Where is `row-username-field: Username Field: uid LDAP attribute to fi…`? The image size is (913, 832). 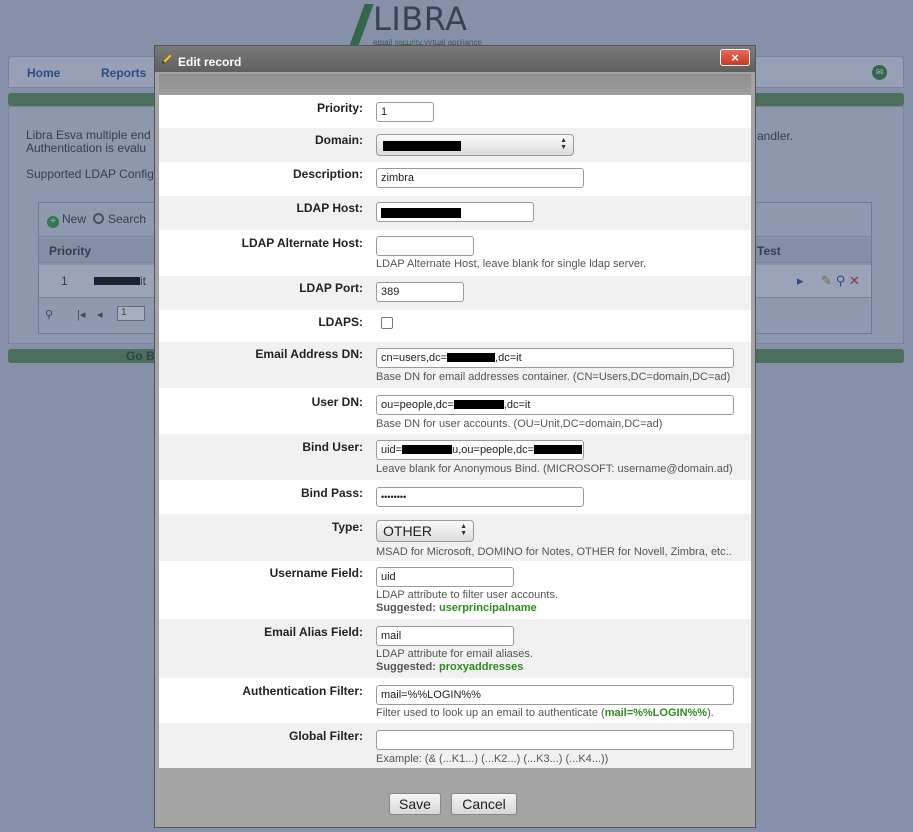
row-username-field: Username Field: uid LDAP attribute to fi… is located at coordinates (455, 590).